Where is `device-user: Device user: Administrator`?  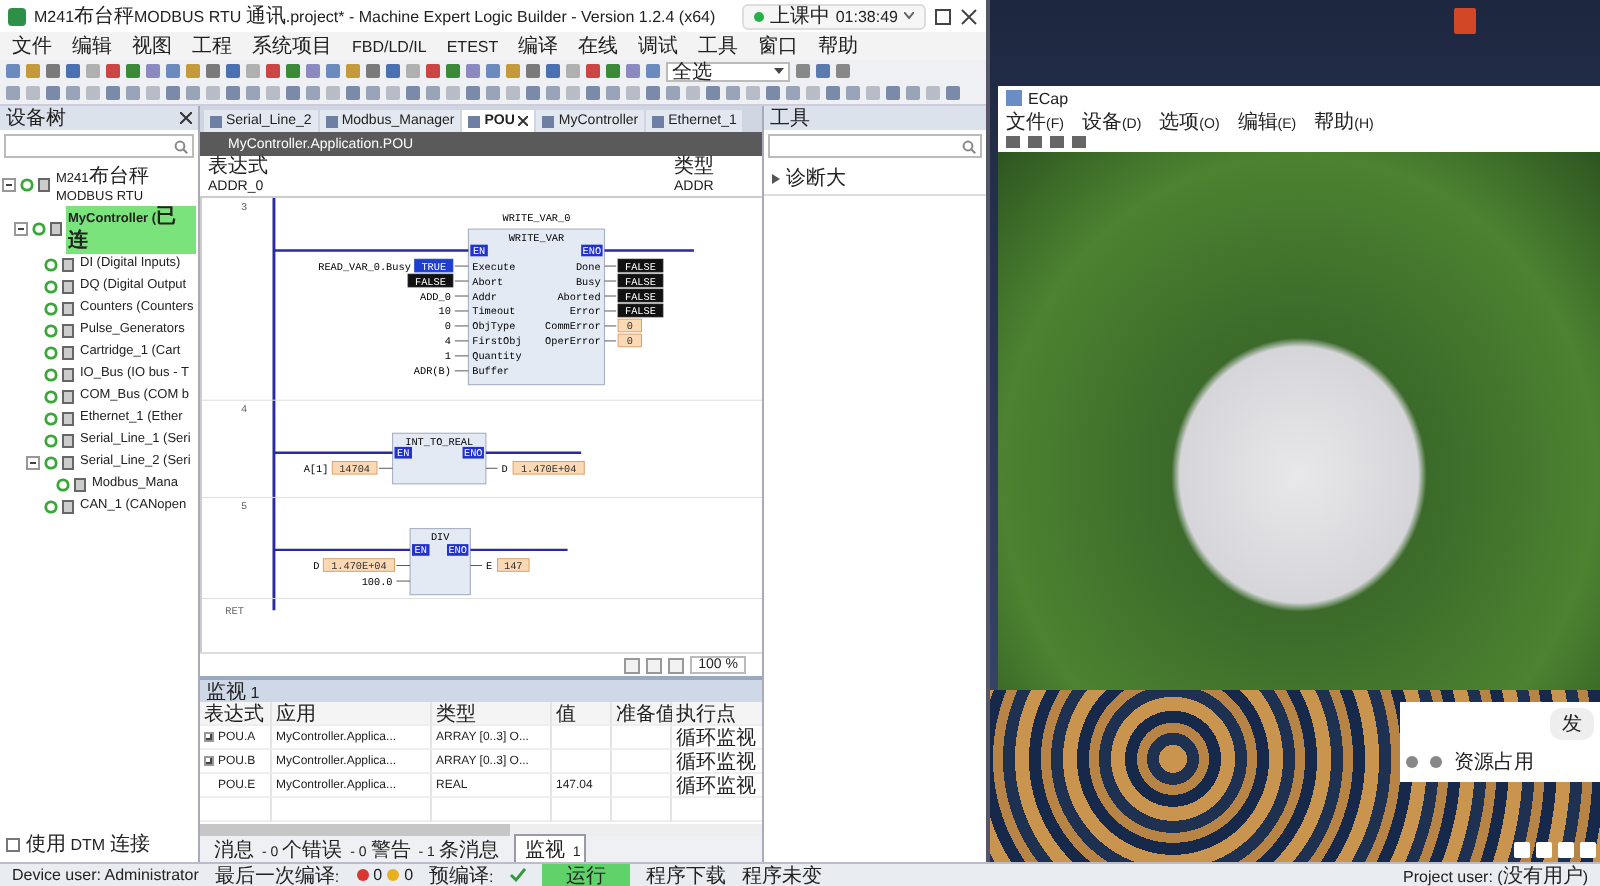 device-user: Device user: Administrator is located at coordinates (105, 875).